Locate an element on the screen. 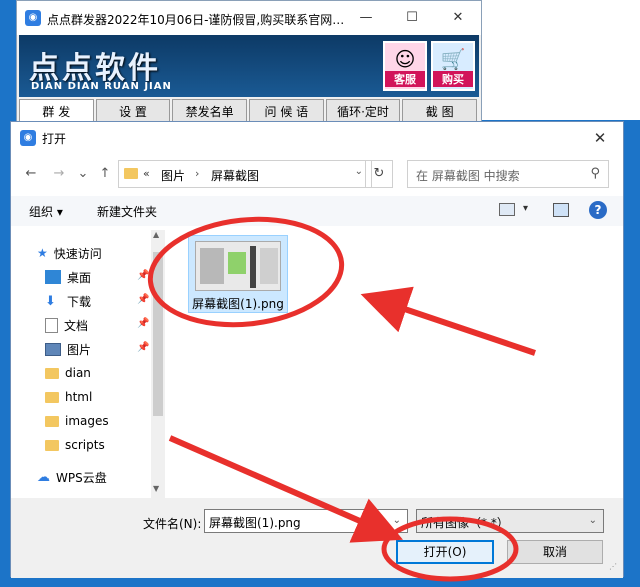 This screenshot has height=587, width=640. sidebar-item-dian: dian is located at coordinates (68, 373).